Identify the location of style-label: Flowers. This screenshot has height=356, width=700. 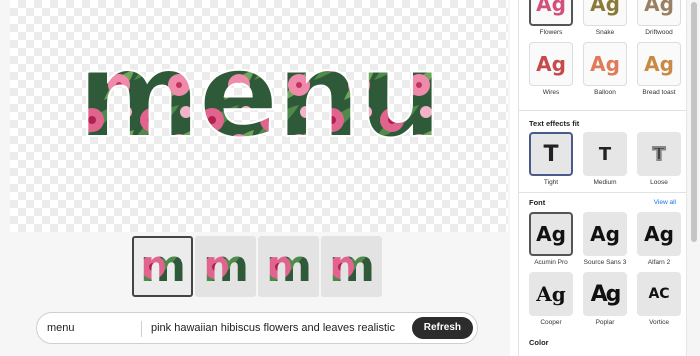
(551, 32).